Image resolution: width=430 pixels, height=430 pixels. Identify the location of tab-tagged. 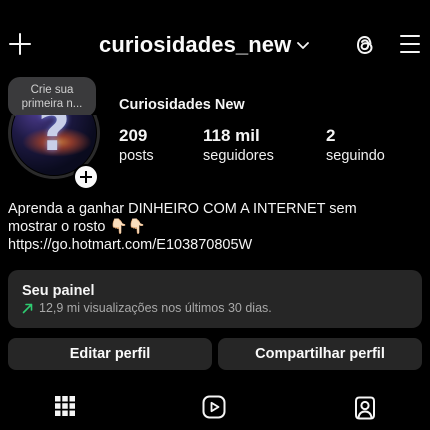
(365, 409).